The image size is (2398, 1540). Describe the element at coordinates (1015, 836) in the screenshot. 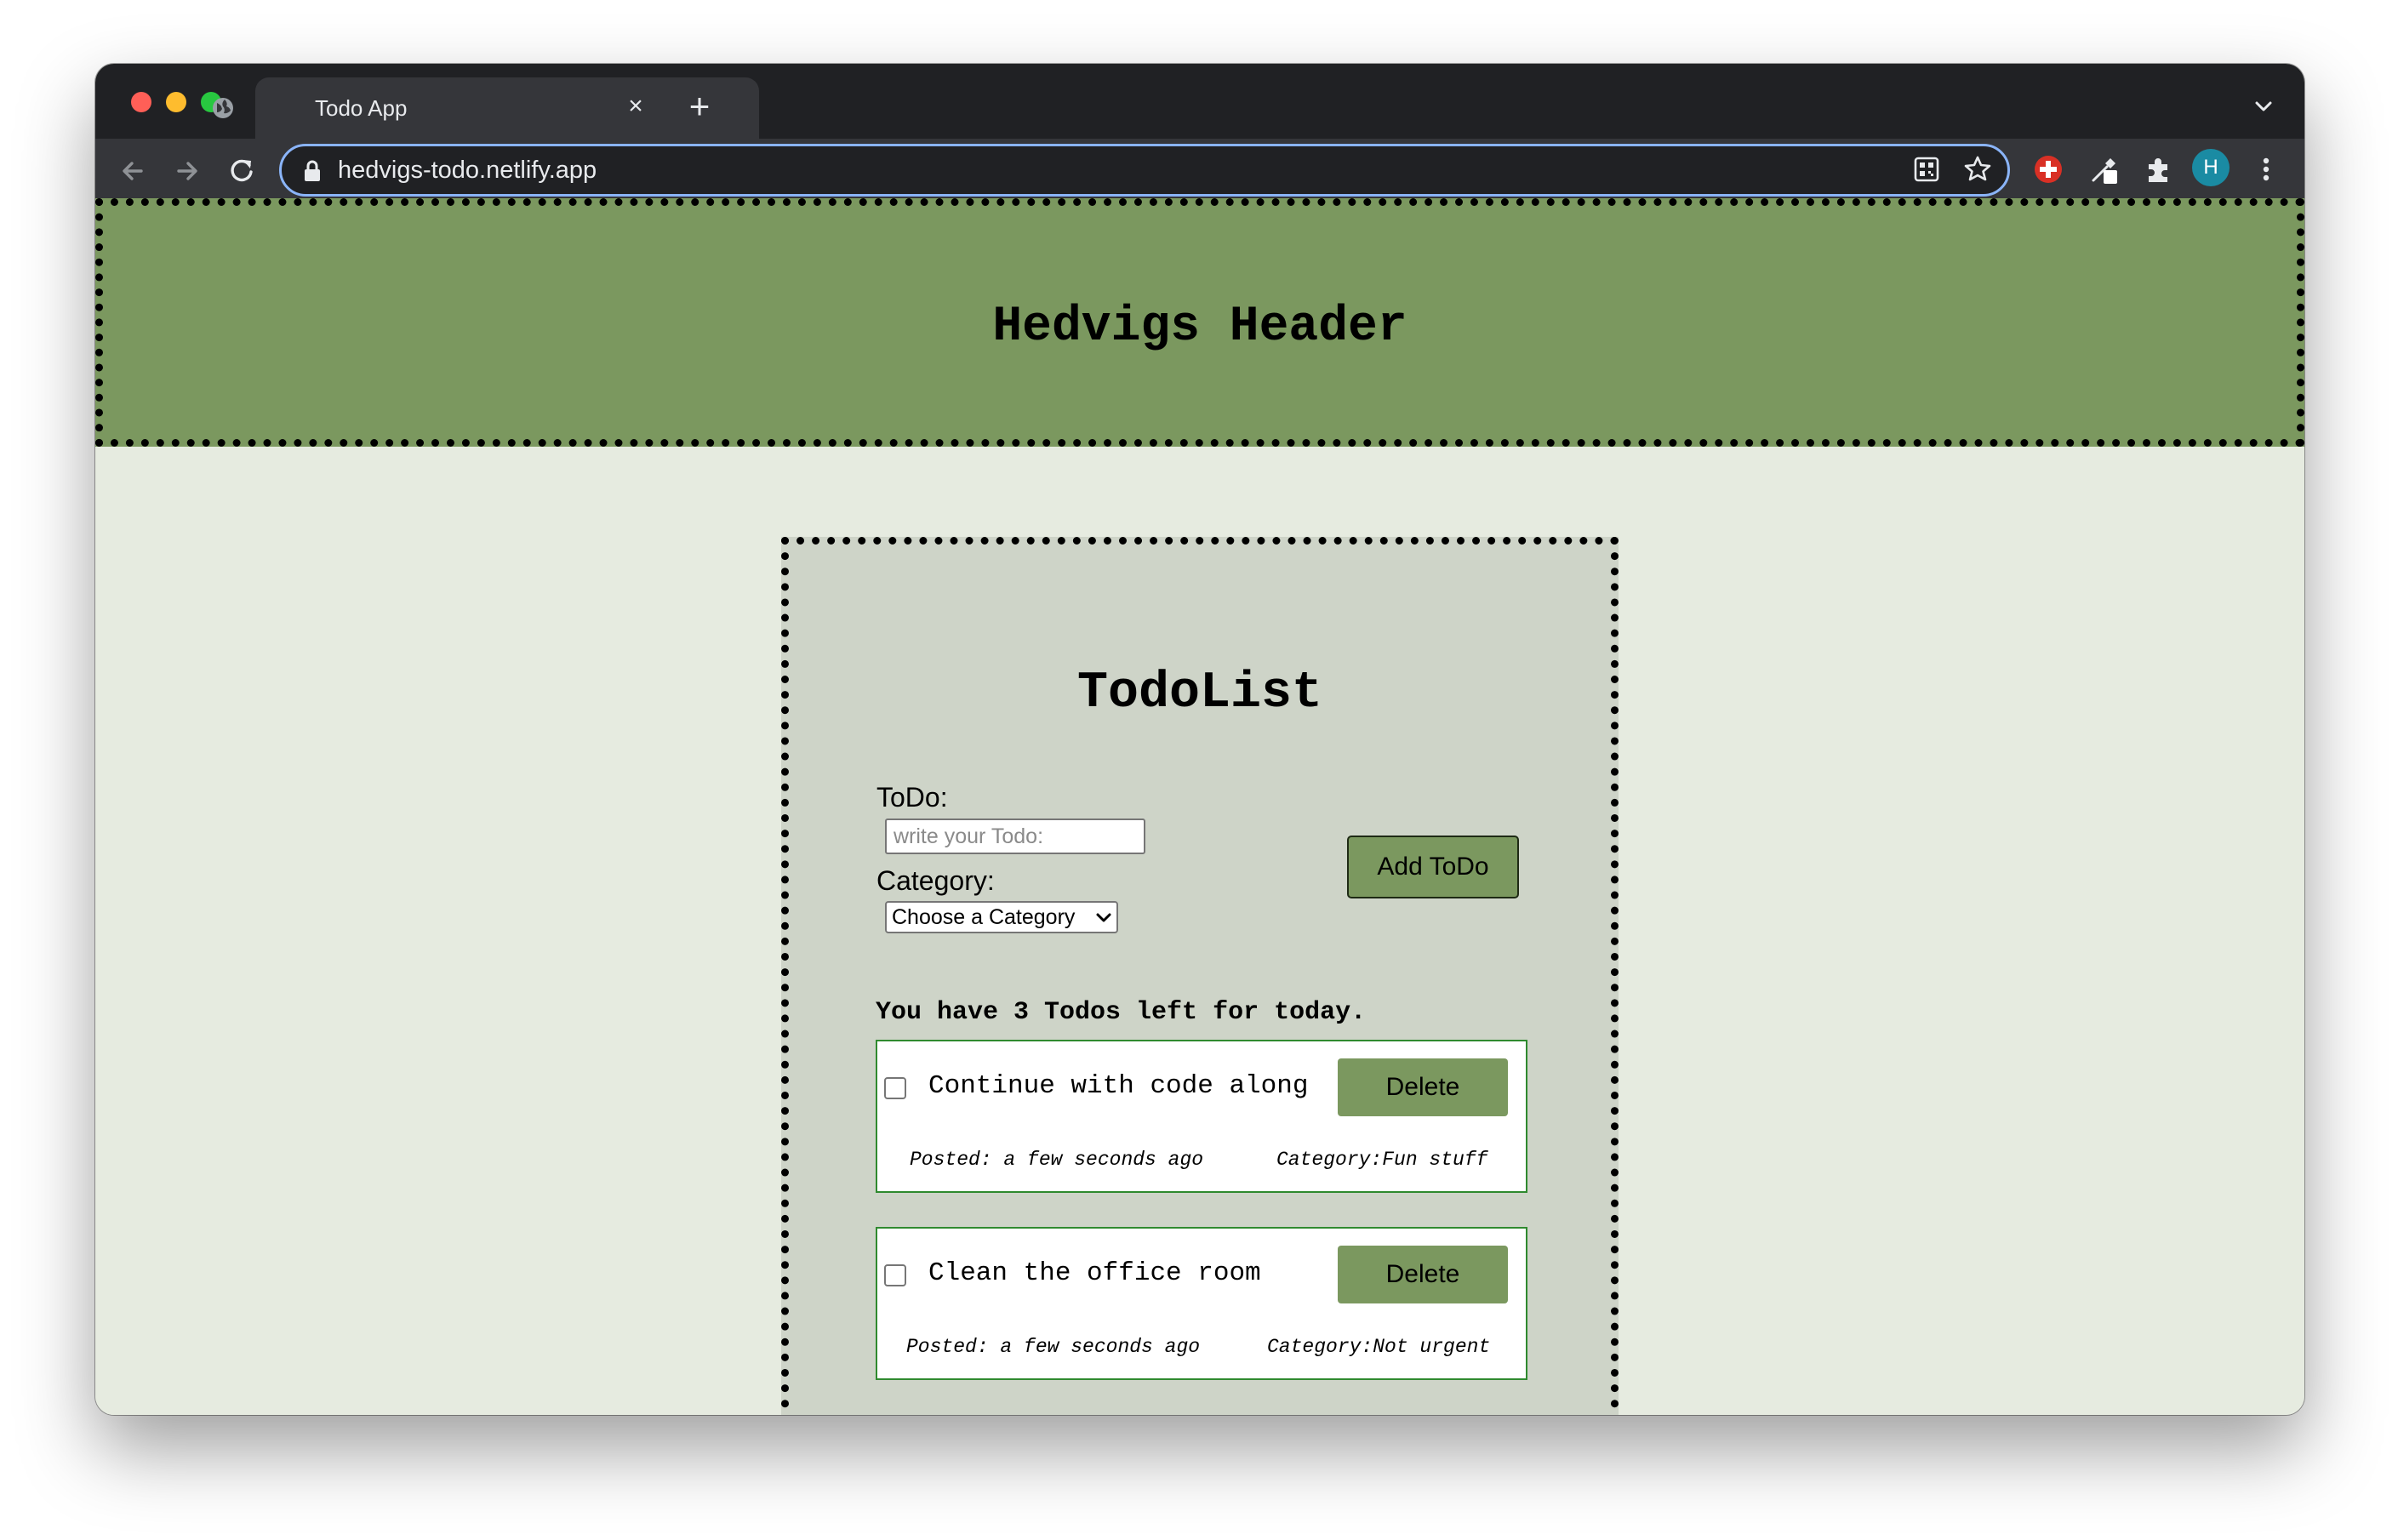

I see `todo-input` at that location.